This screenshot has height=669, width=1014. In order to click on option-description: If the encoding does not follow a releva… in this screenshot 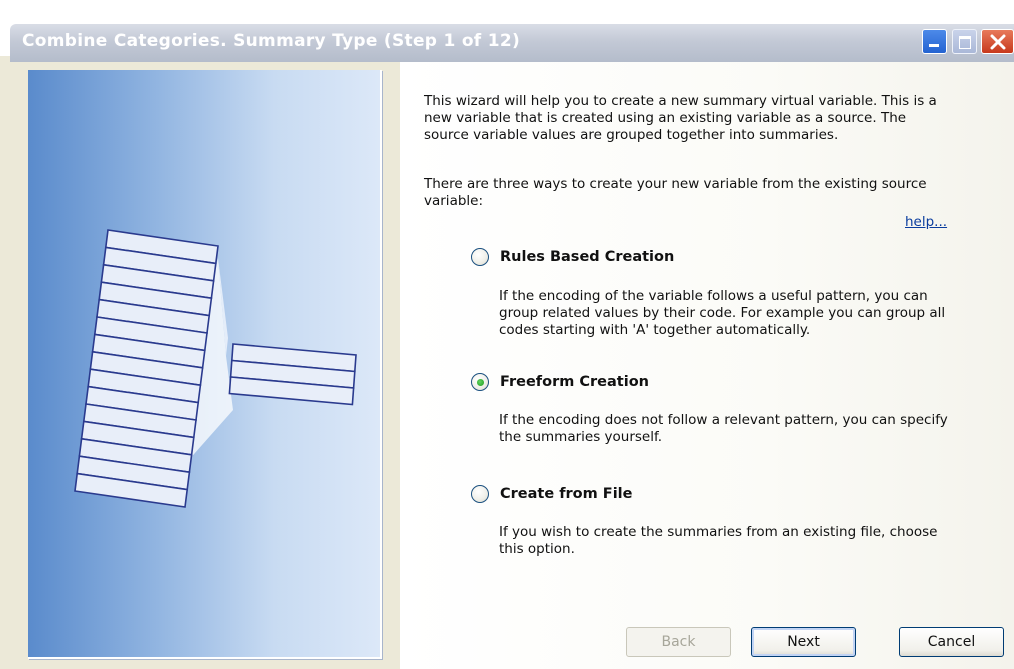, I will do `click(723, 428)`.